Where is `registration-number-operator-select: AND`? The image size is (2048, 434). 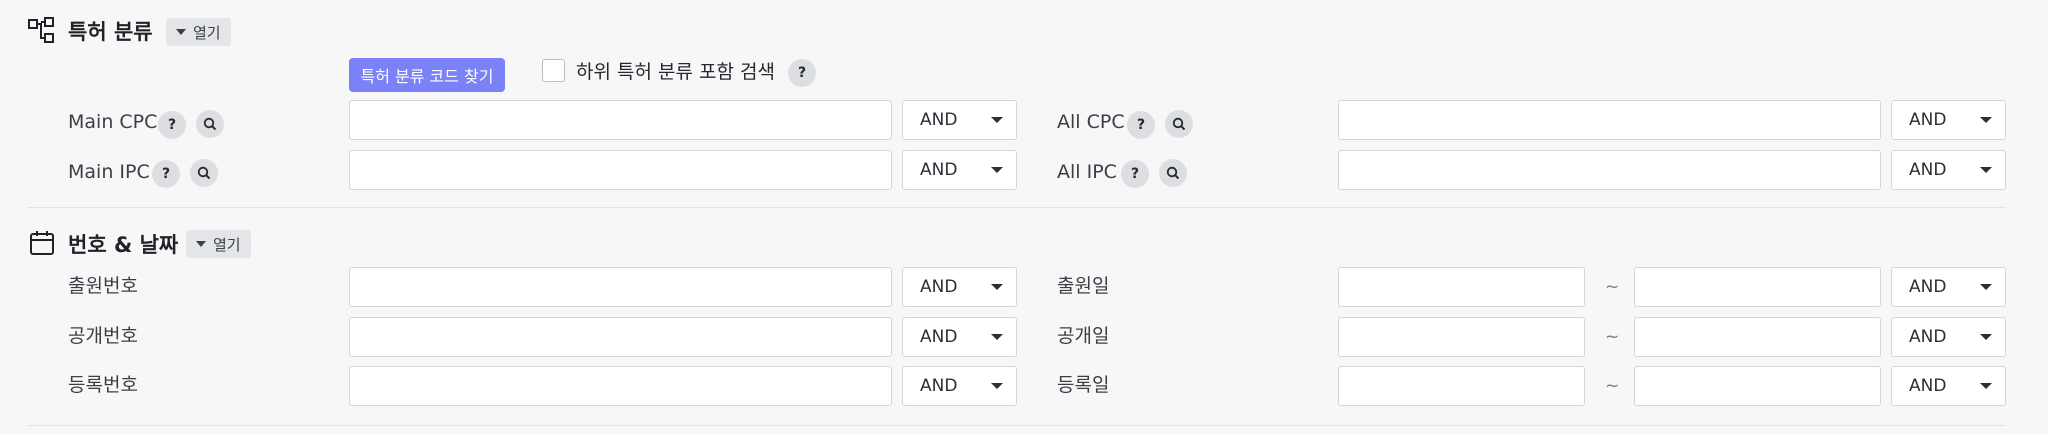
registration-number-operator-select: AND is located at coordinates (959, 386).